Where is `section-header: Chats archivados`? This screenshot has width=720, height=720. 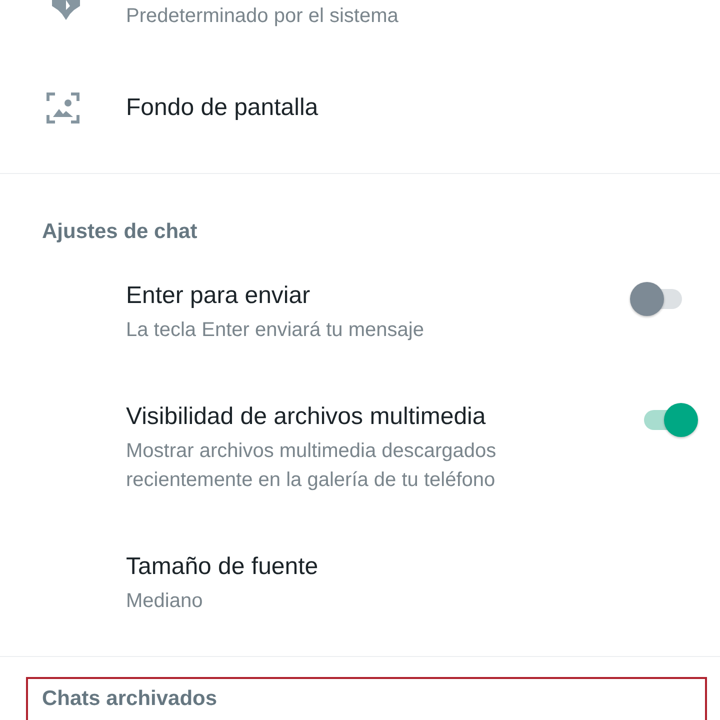 section-header: Chats archivados is located at coordinates (129, 698).